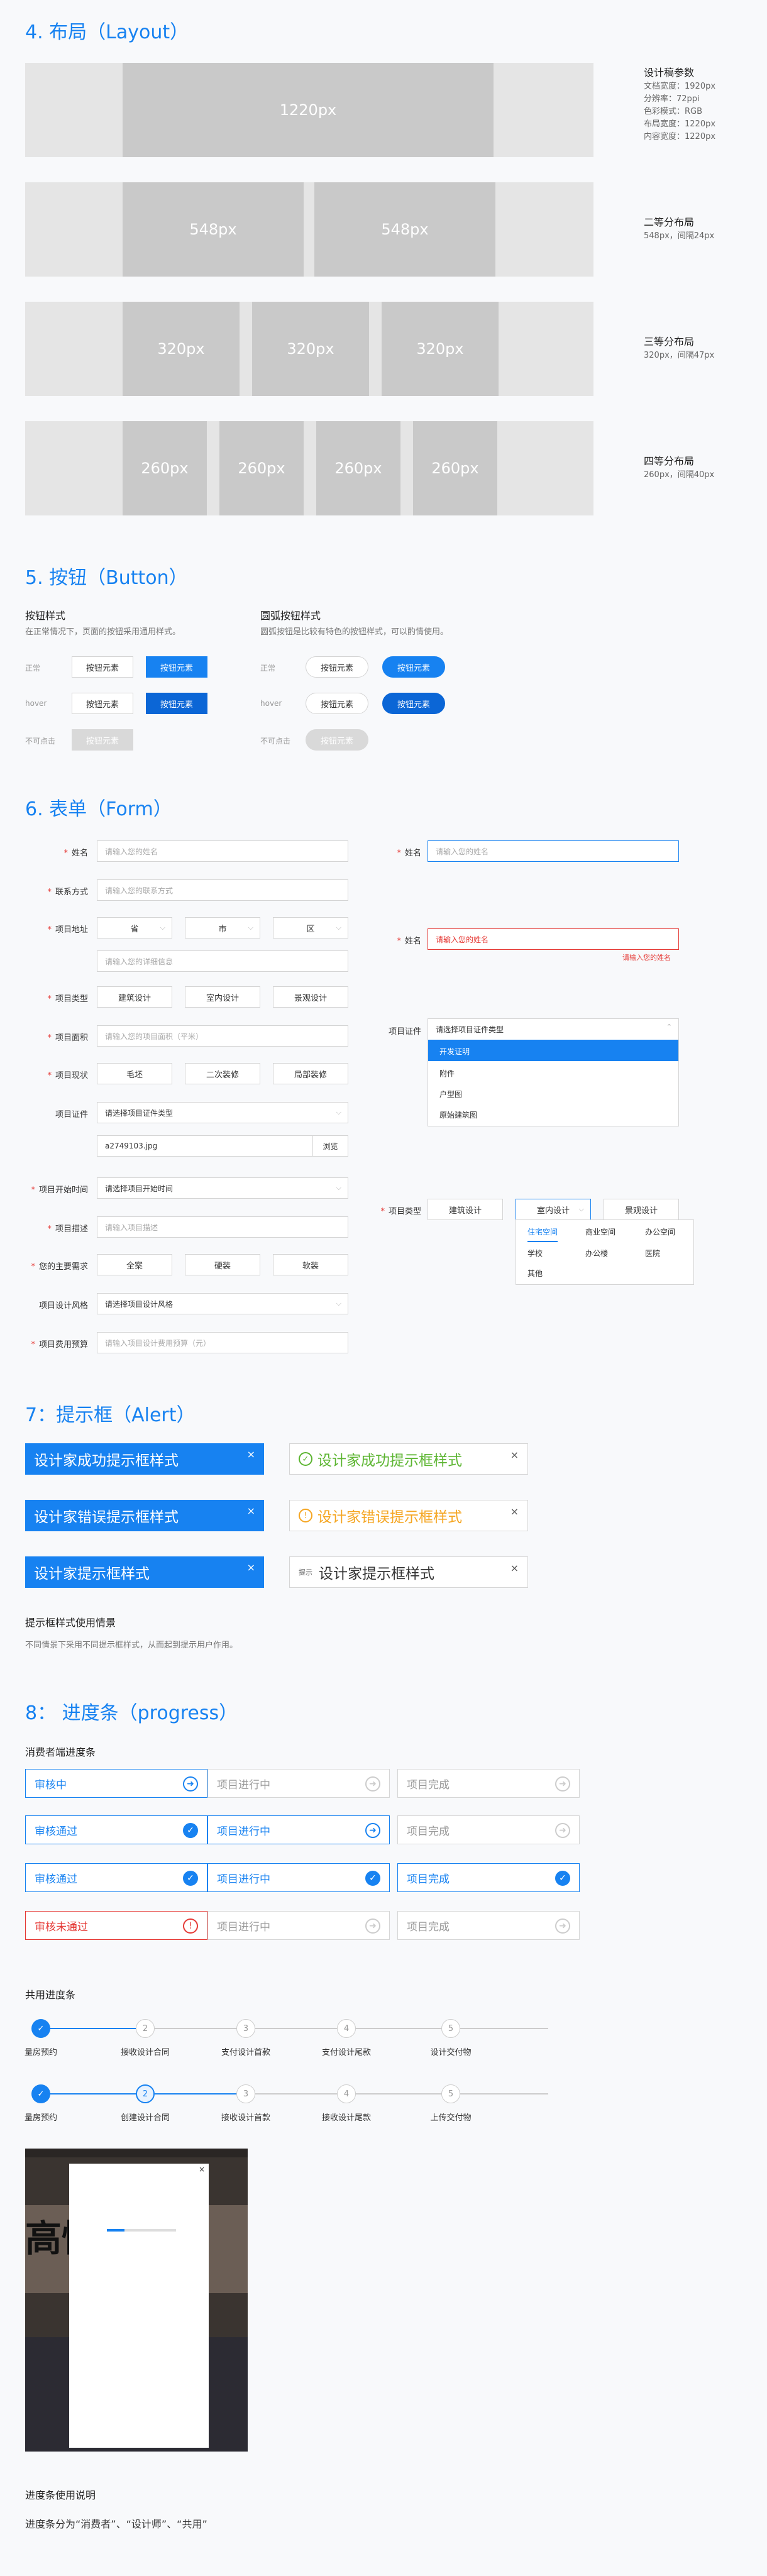 The width and height of the screenshot is (767, 2576). What do you see at coordinates (409, 854) in the screenshot?
I see `name-focus-label: * 姓名` at bounding box center [409, 854].